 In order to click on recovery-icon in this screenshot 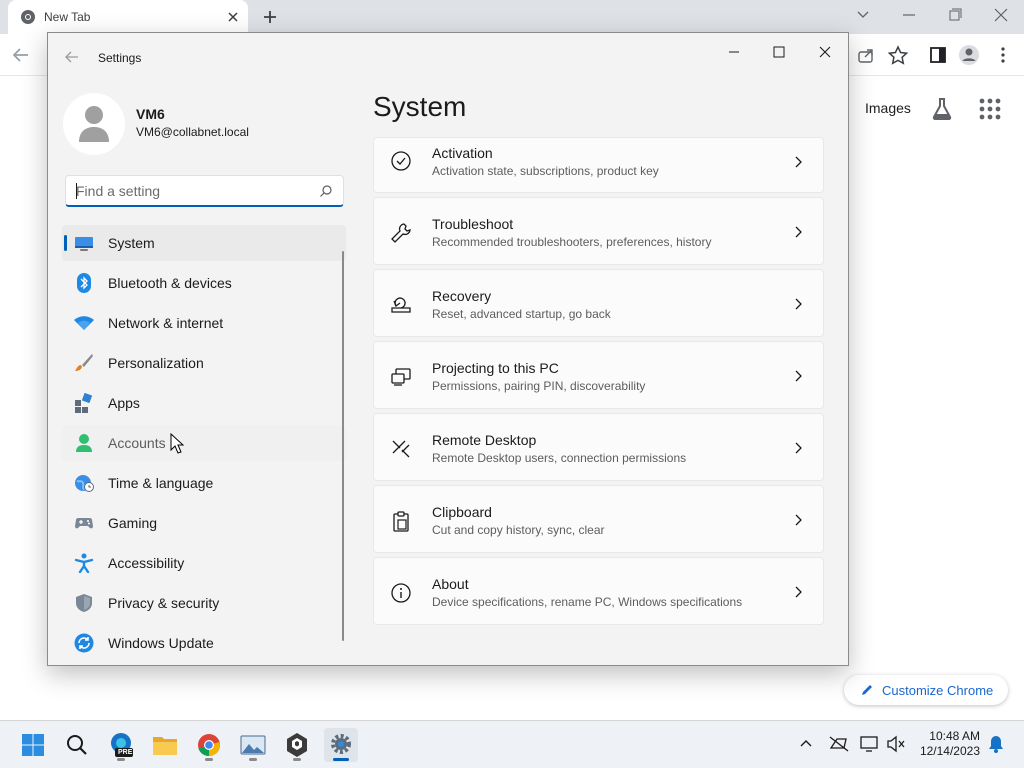, I will do `click(401, 305)`.